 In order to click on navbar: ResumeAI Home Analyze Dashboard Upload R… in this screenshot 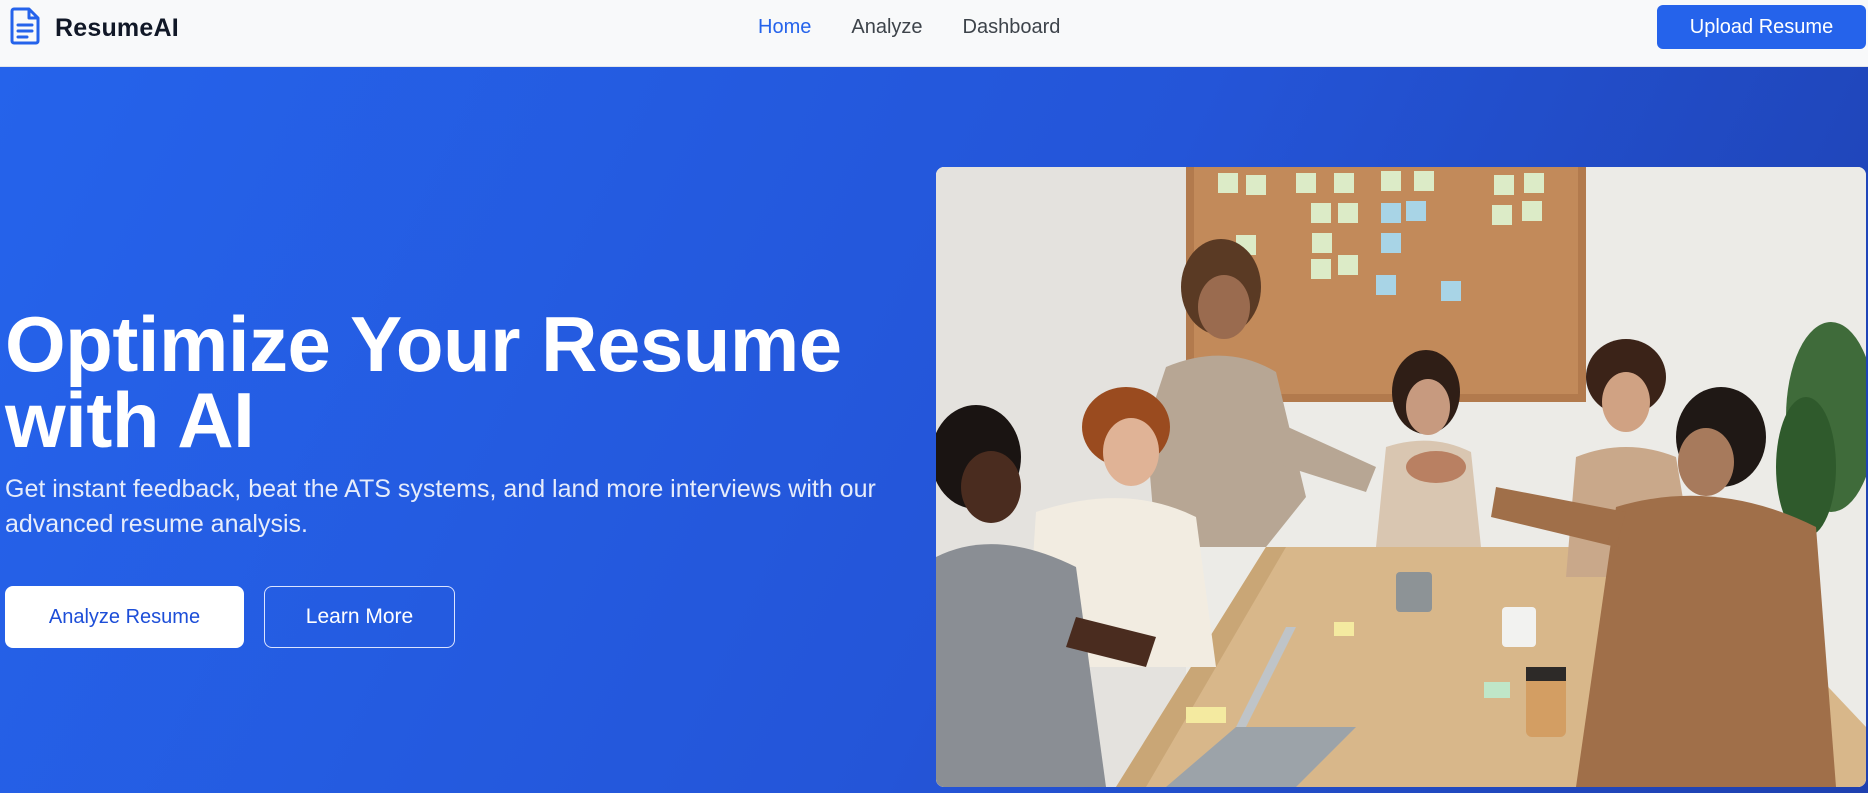, I will do `click(934, 33)`.